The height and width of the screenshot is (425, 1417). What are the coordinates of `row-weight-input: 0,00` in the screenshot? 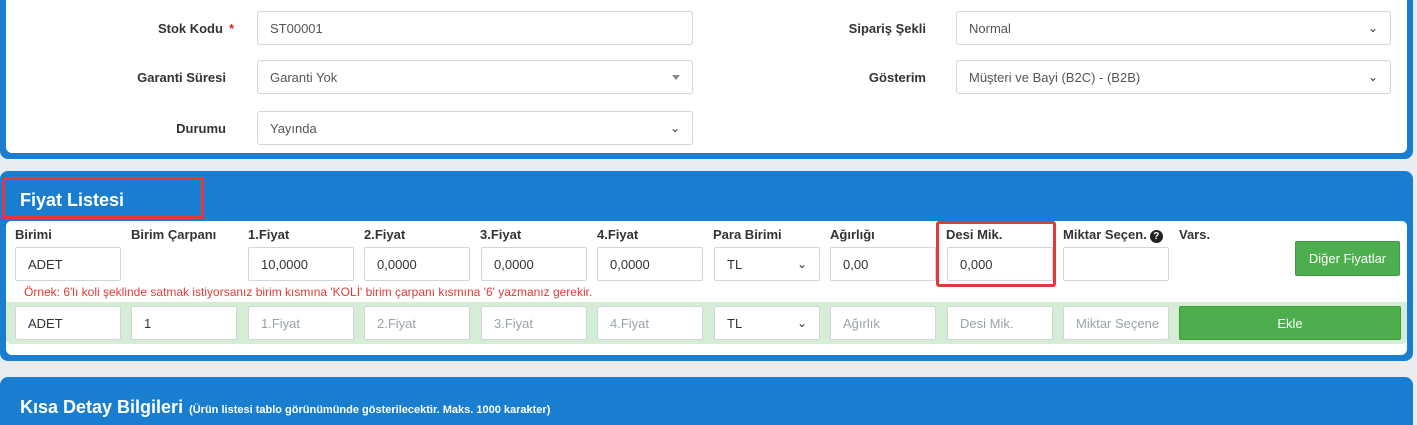 It's located at (883, 264).